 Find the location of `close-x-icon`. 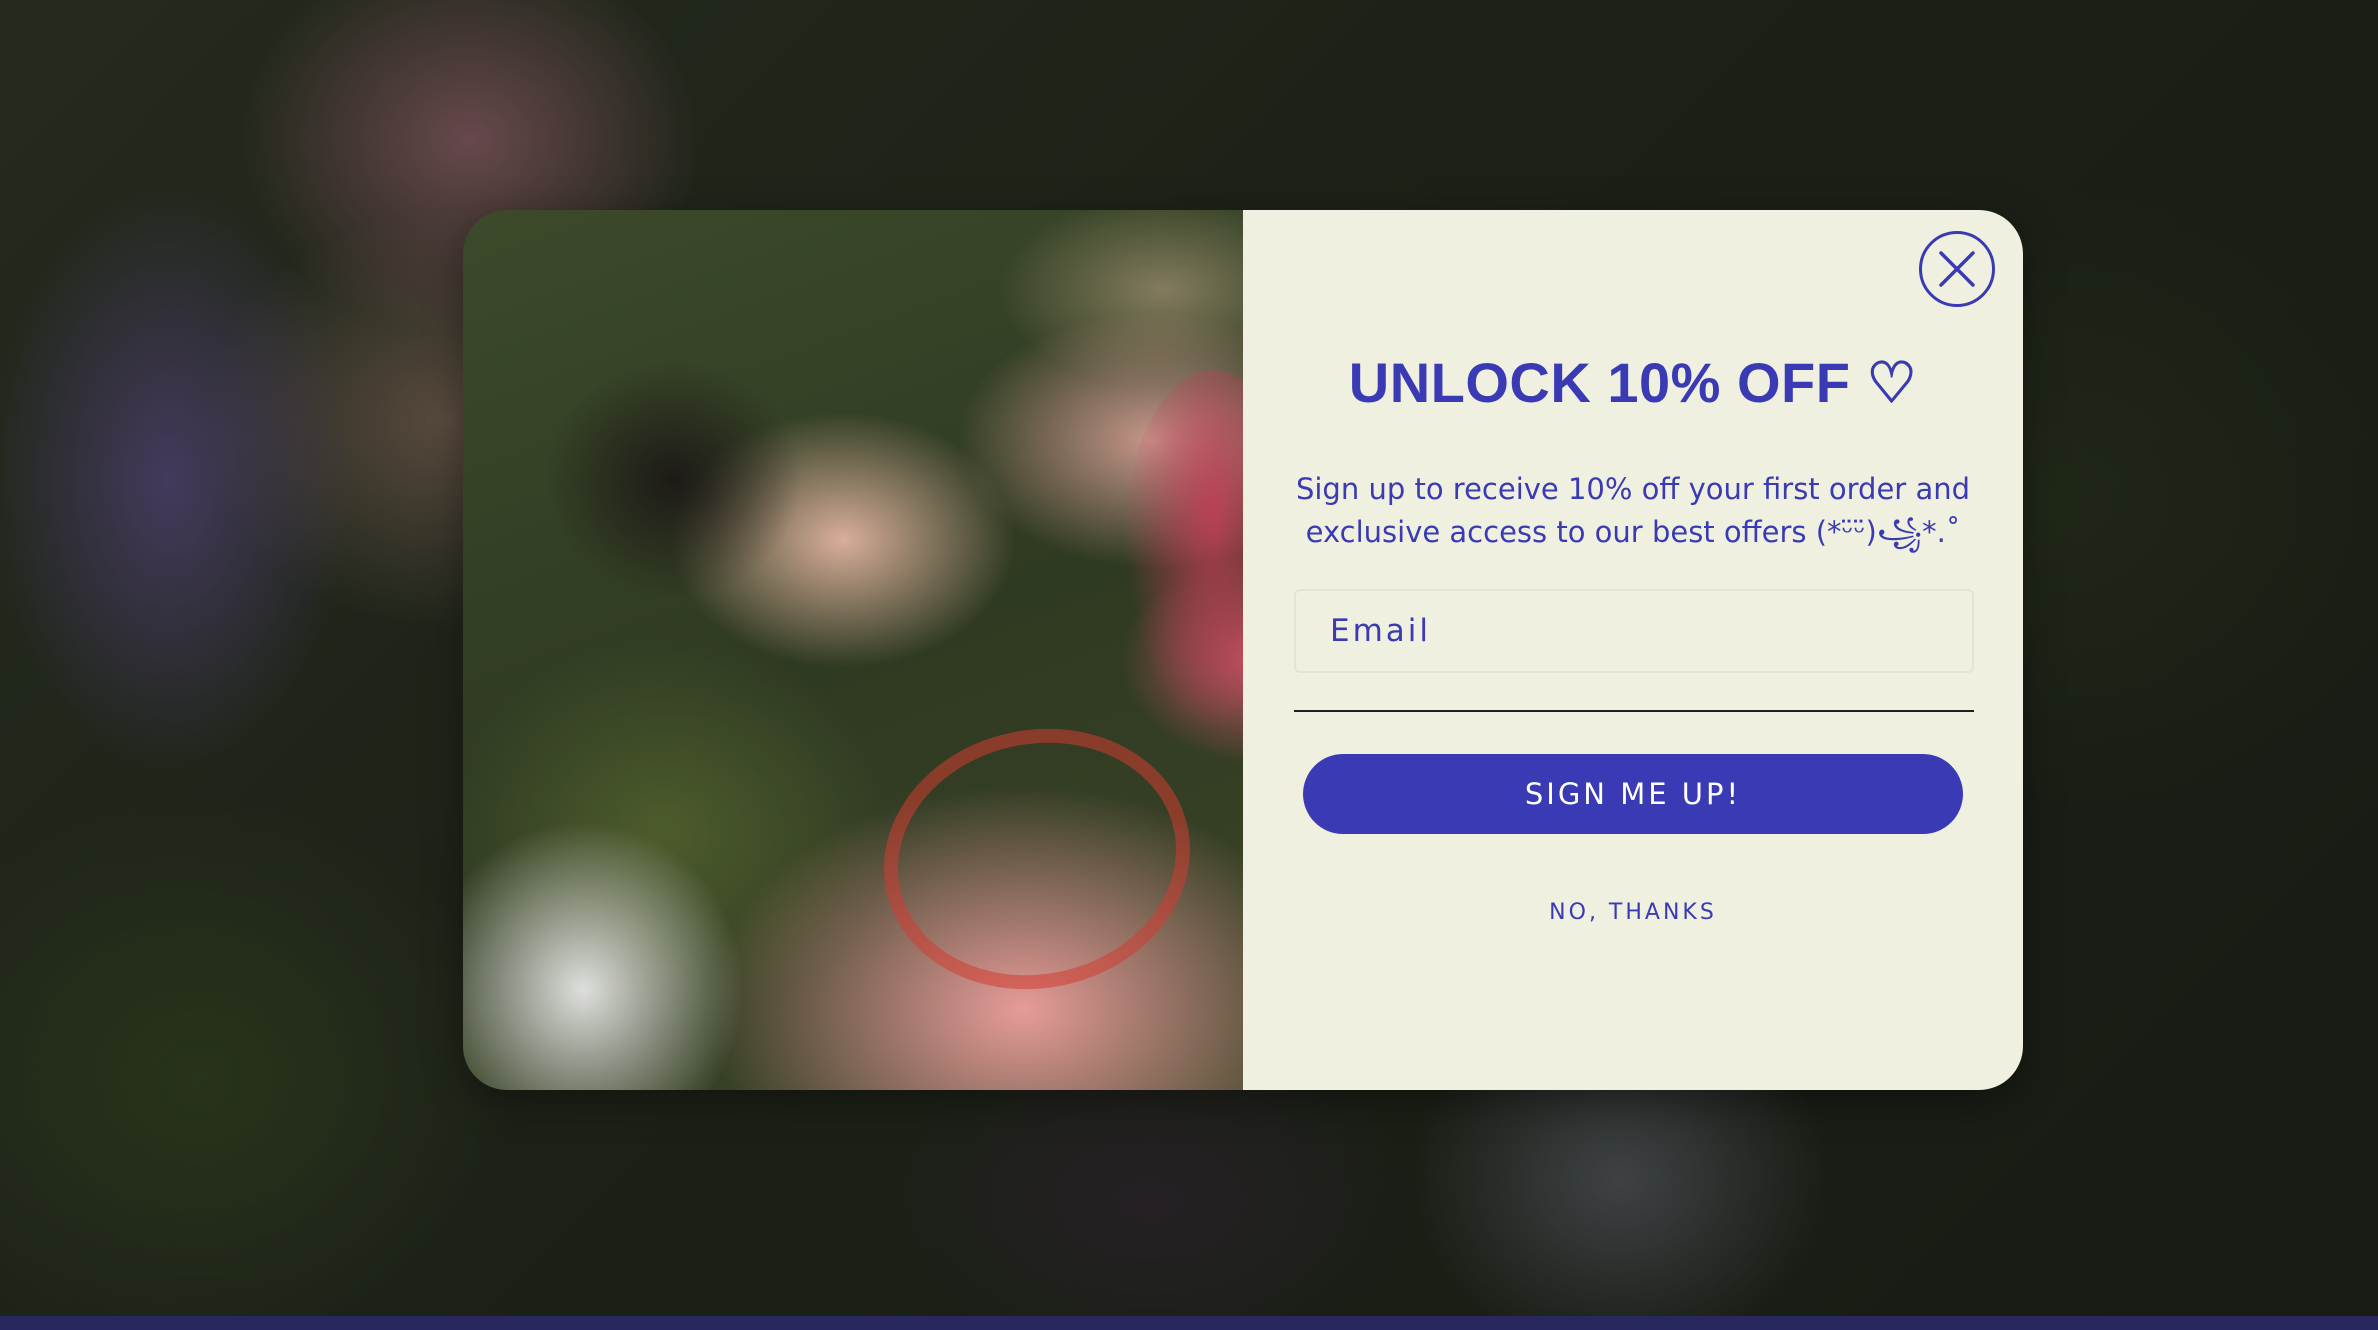

close-x-icon is located at coordinates (1957, 269).